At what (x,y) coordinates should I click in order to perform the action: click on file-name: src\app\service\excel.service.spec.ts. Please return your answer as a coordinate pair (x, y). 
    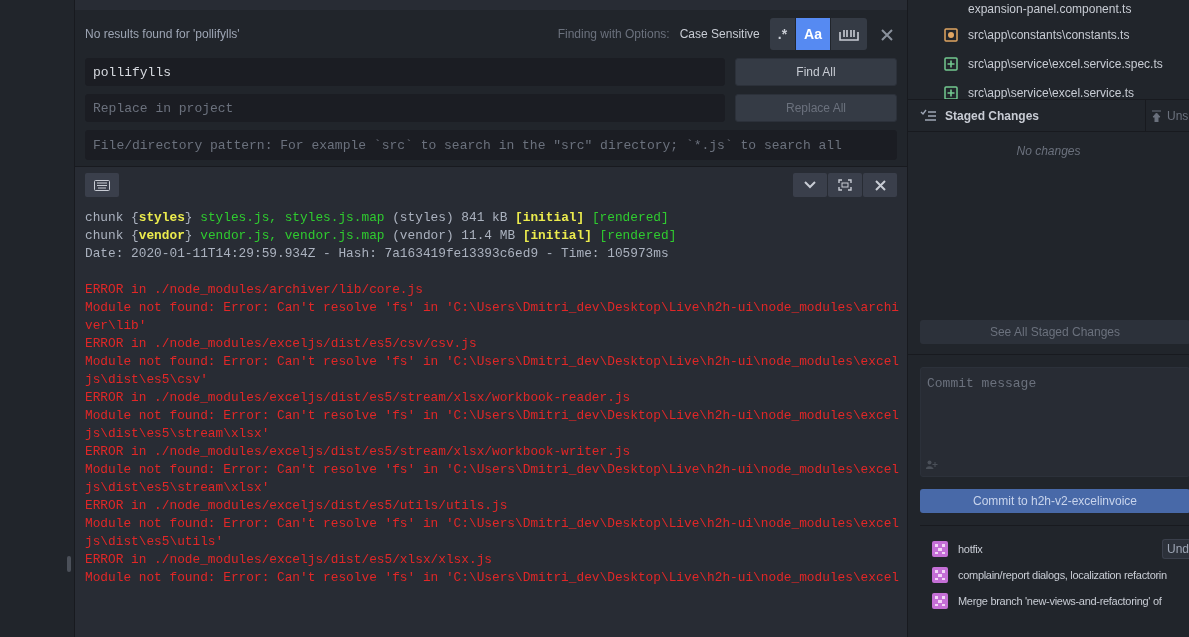
    Looking at the image, I should click on (1065, 63).